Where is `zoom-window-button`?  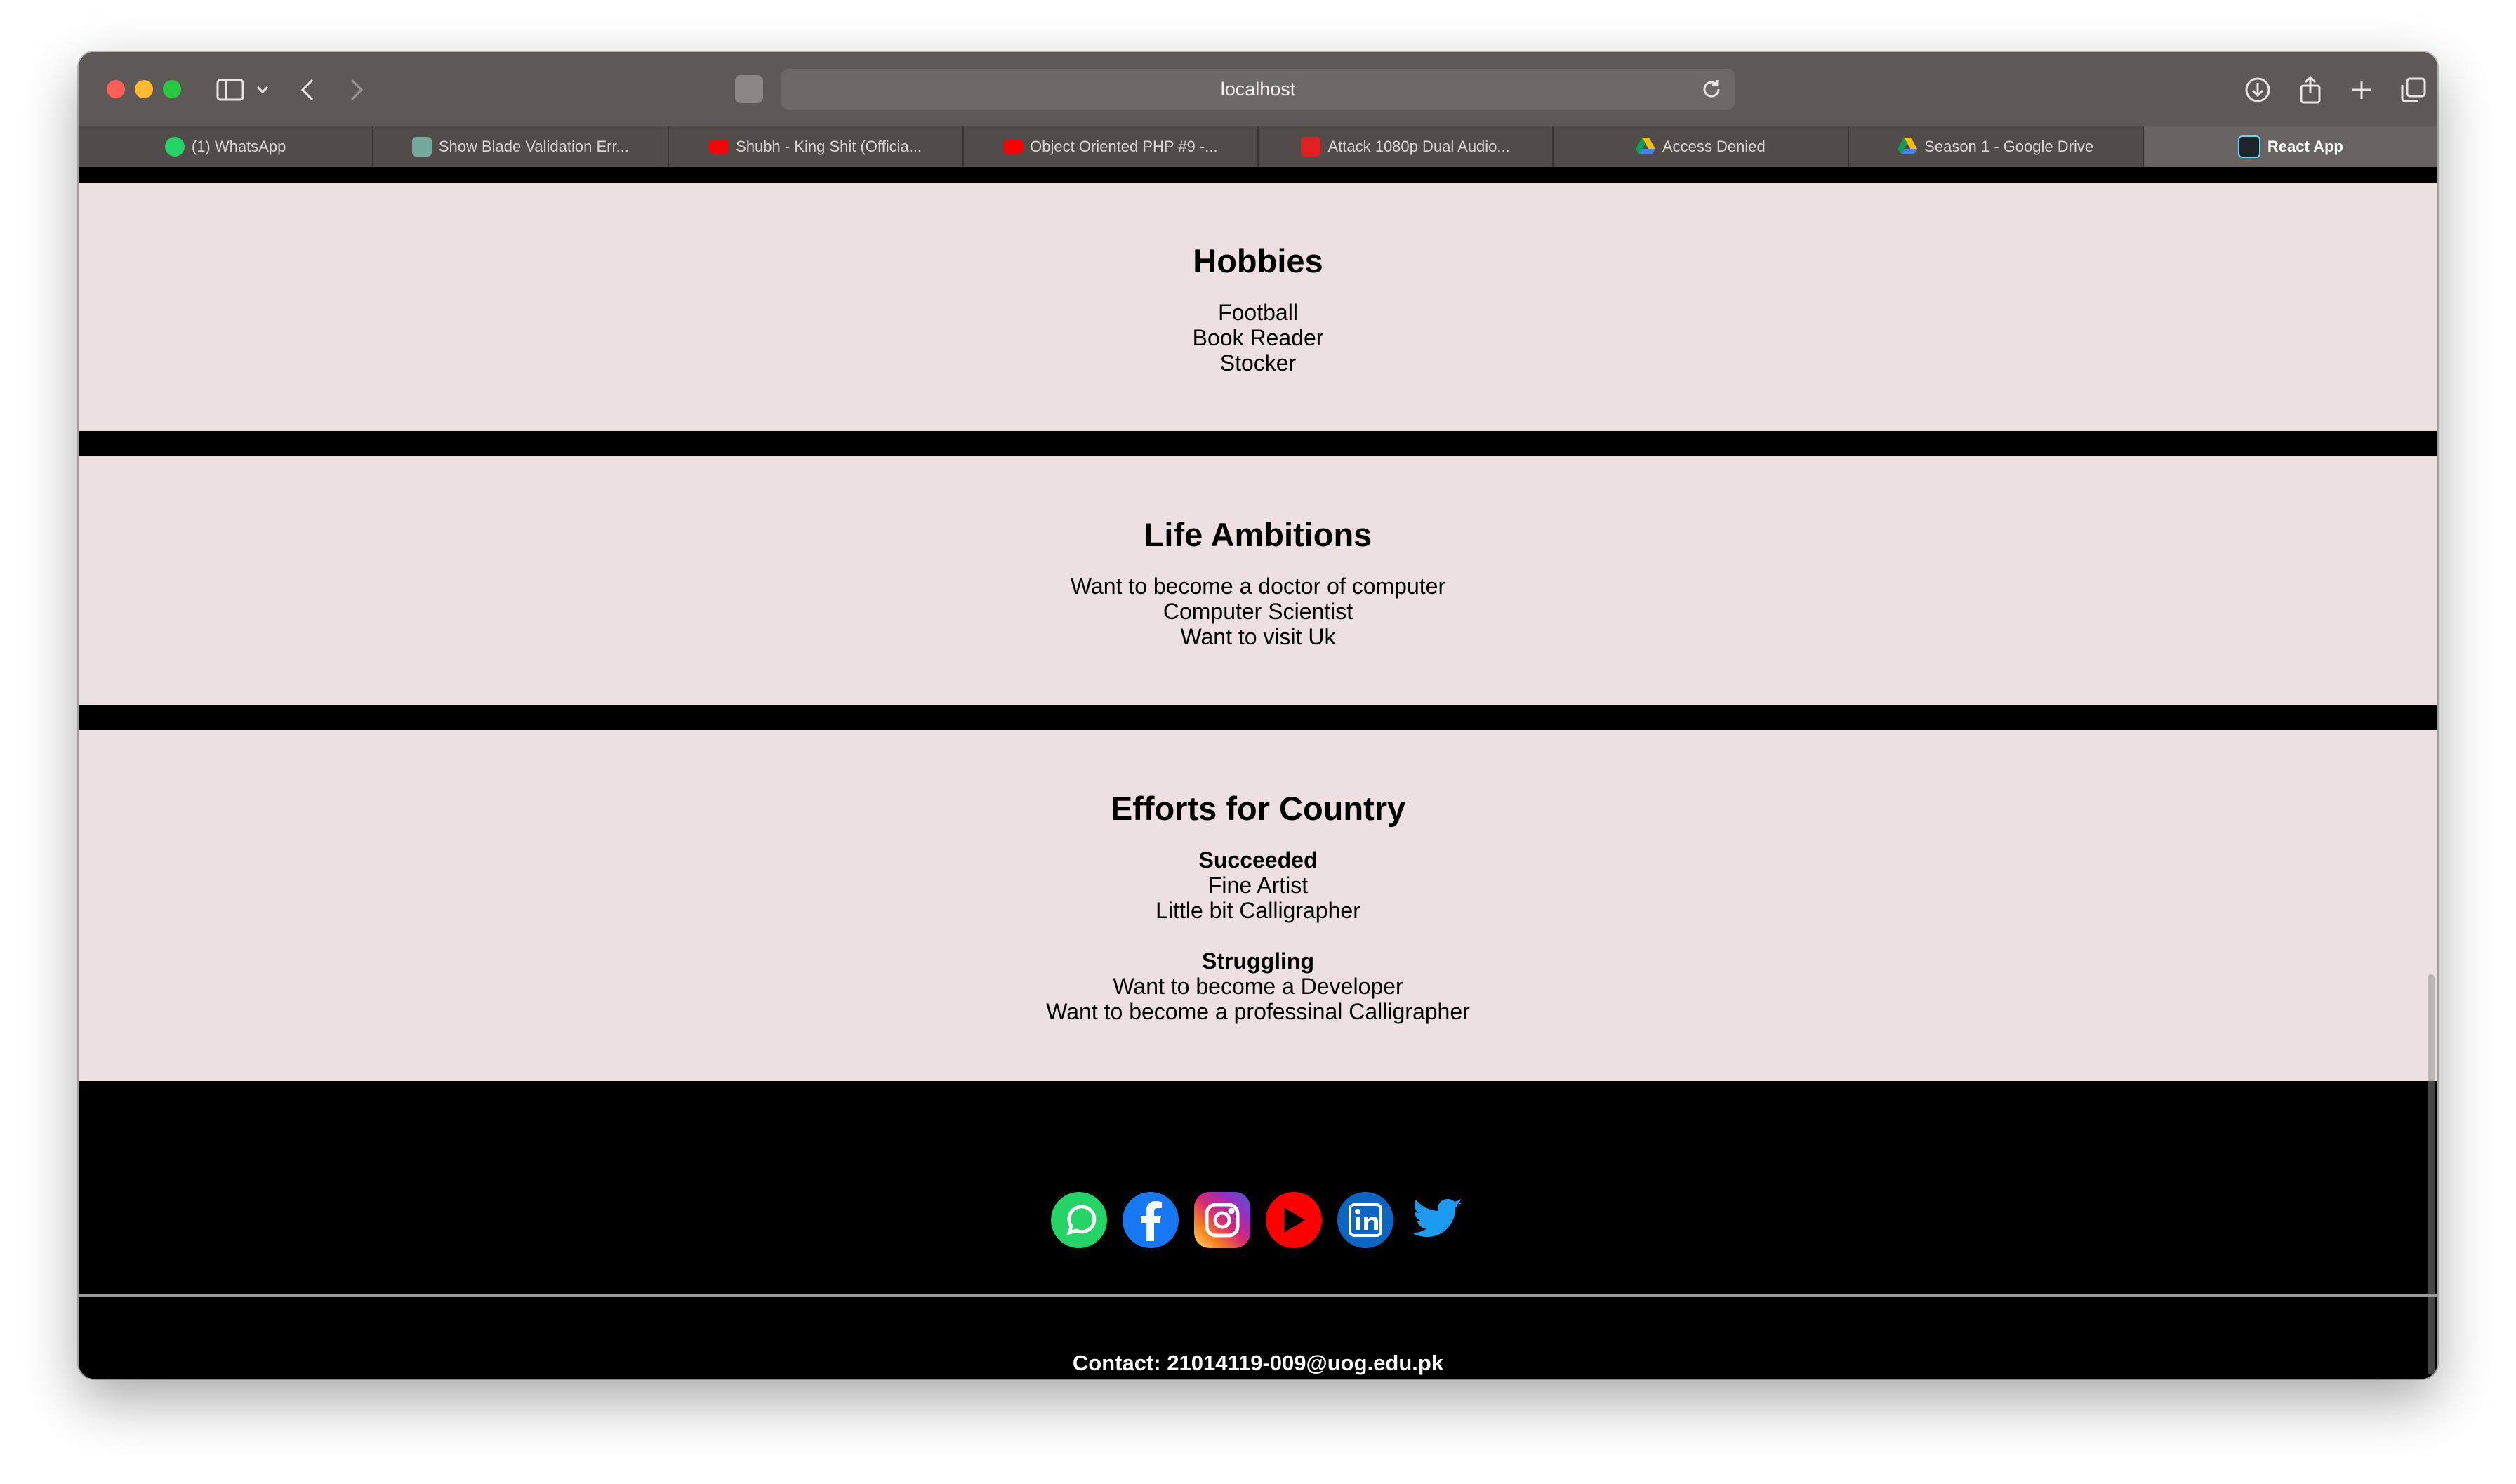
zoom-window-button is located at coordinates (172, 89).